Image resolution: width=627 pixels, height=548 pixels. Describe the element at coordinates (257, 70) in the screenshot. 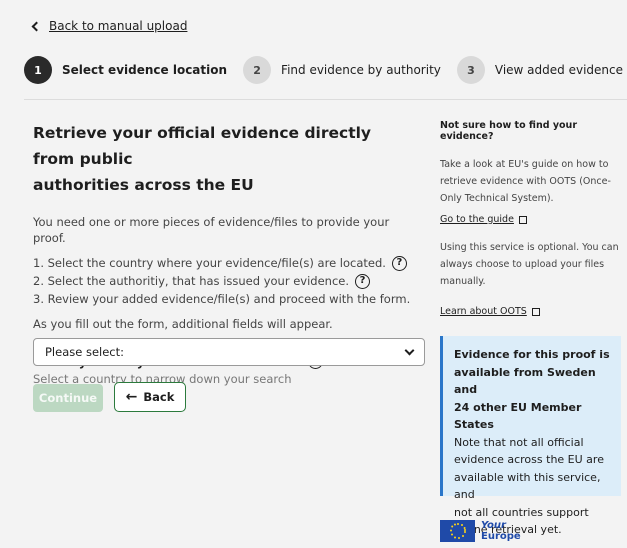

I see `step-number: 2` at that location.